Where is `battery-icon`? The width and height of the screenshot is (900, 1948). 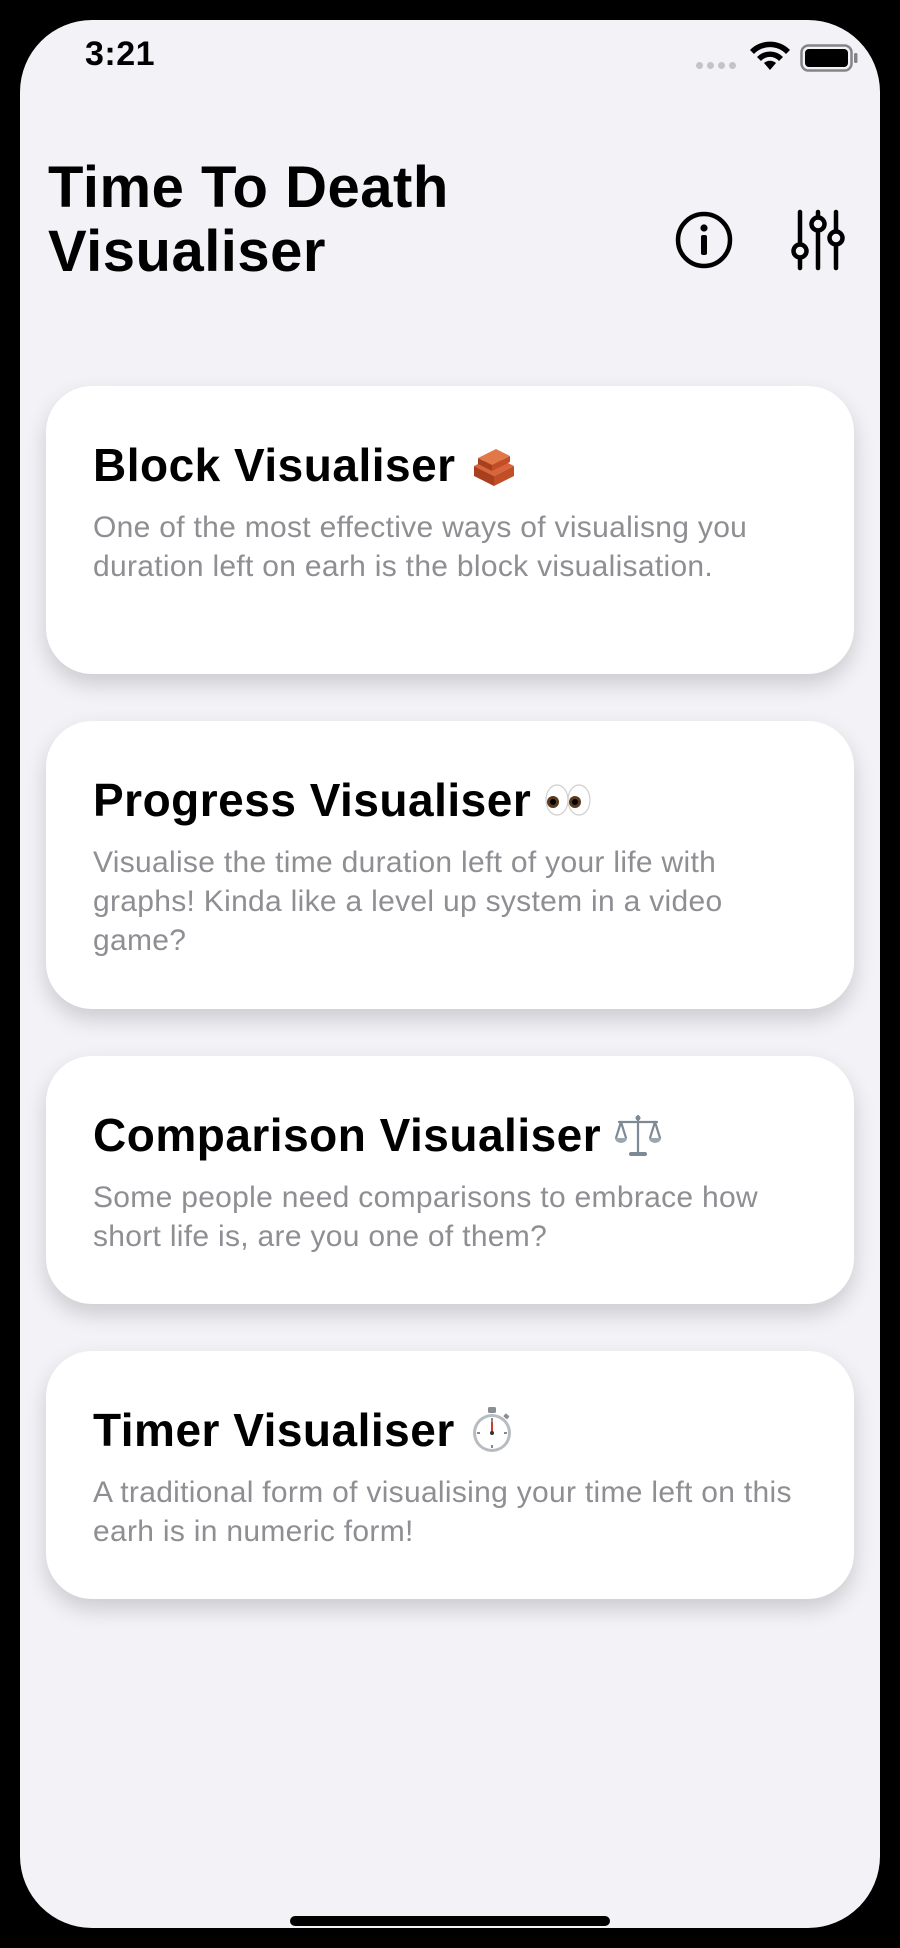 battery-icon is located at coordinates (829, 58).